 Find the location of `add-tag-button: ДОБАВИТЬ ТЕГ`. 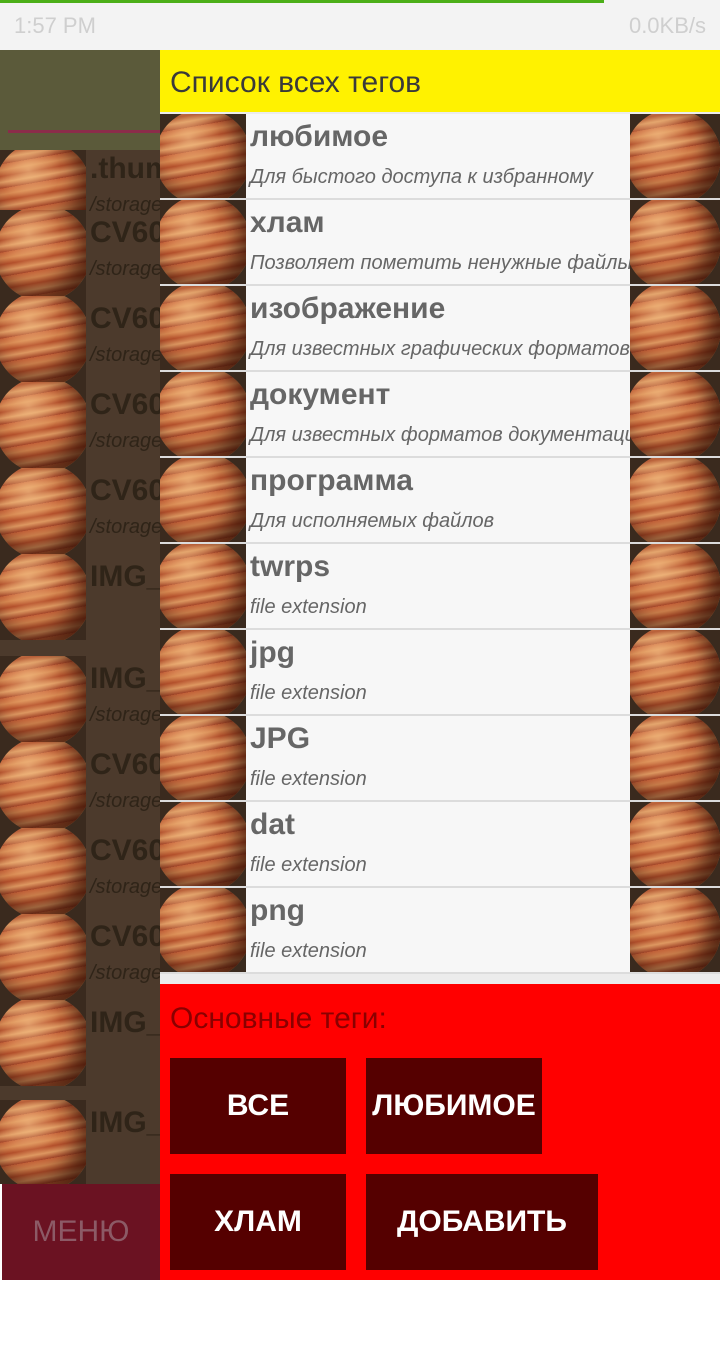

add-tag-button: ДОБАВИТЬ ТЕГ is located at coordinates (482, 1254).